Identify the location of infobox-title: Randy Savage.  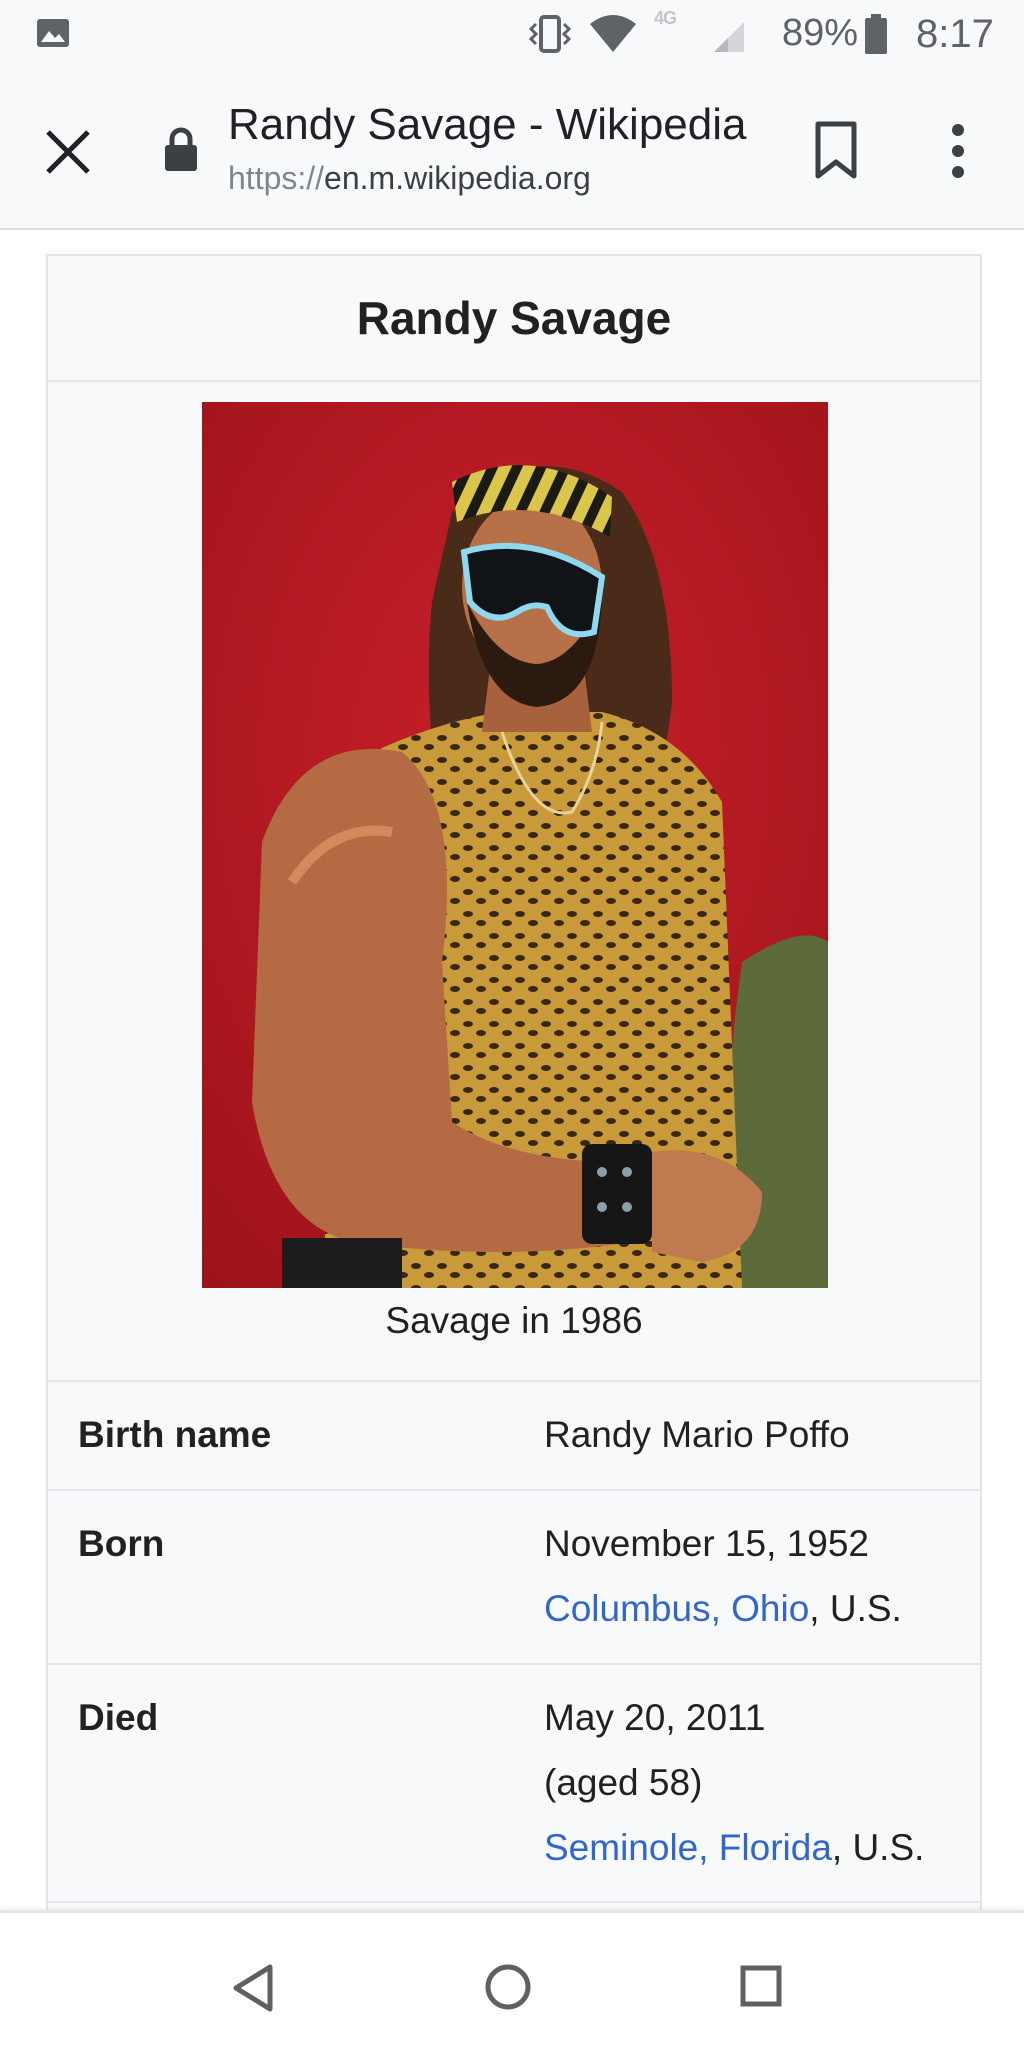
(514, 319).